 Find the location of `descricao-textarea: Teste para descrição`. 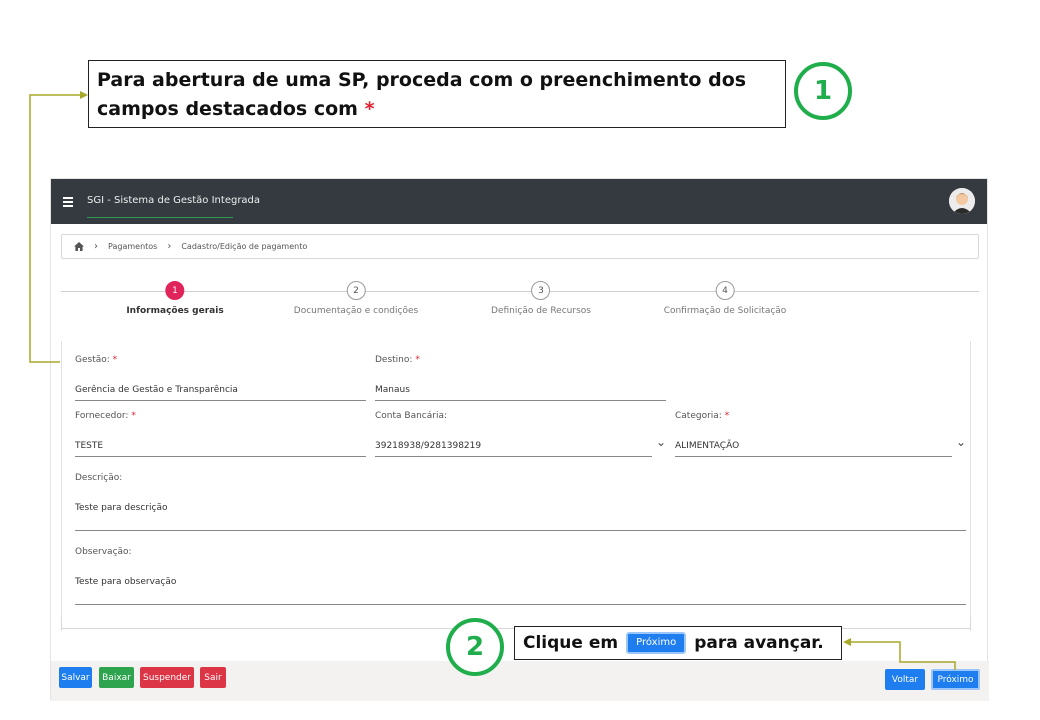

descricao-textarea: Teste para descrição is located at coordinates (520, 517).